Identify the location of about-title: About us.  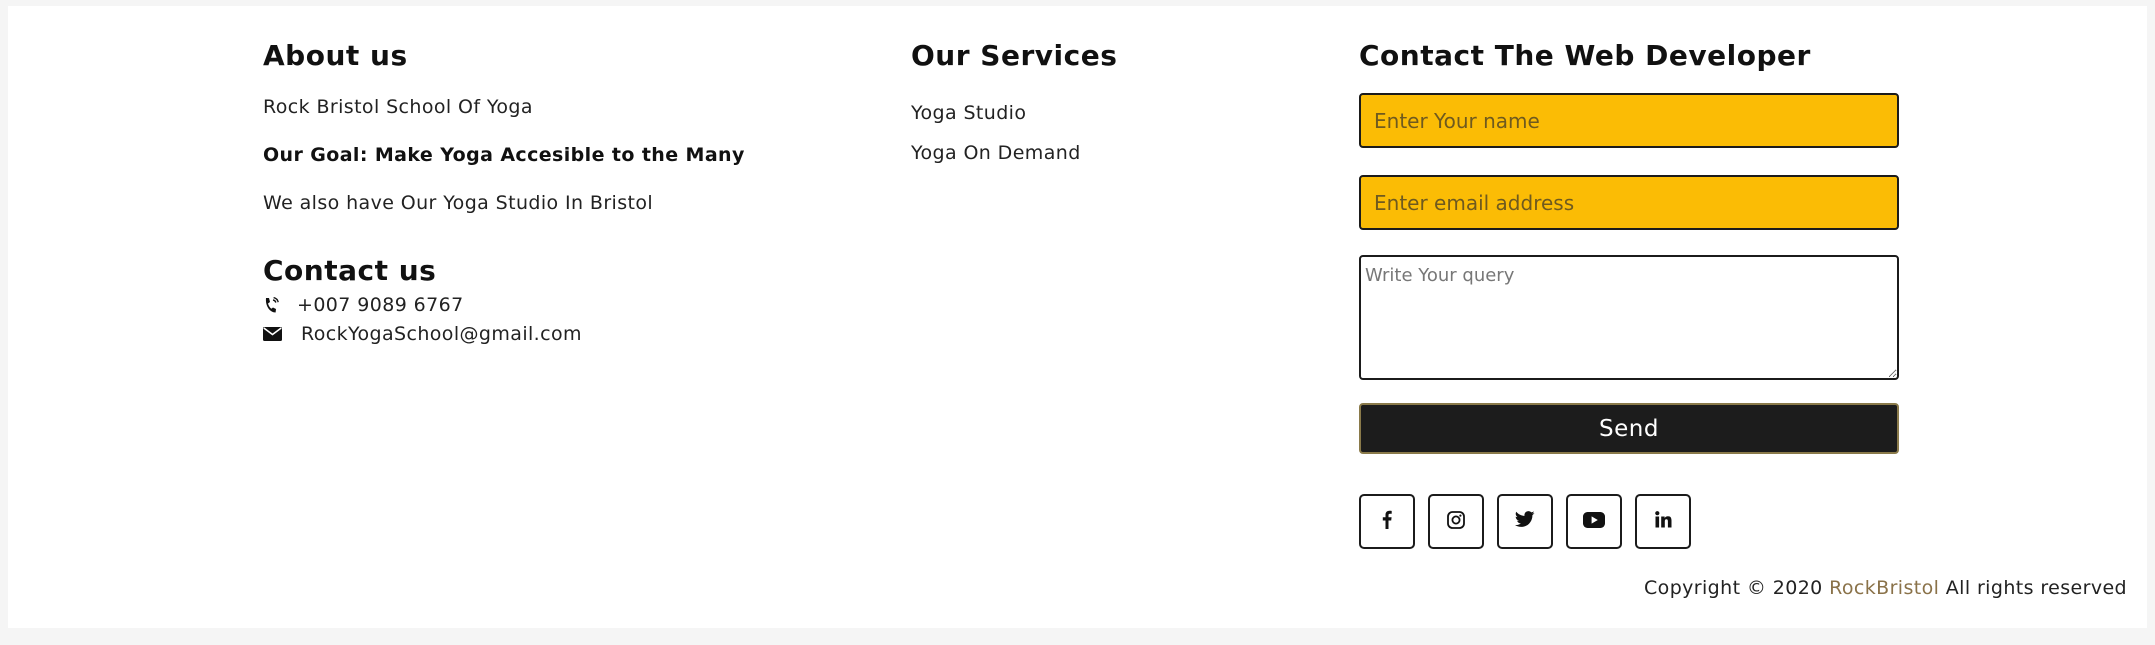
(335, 55).